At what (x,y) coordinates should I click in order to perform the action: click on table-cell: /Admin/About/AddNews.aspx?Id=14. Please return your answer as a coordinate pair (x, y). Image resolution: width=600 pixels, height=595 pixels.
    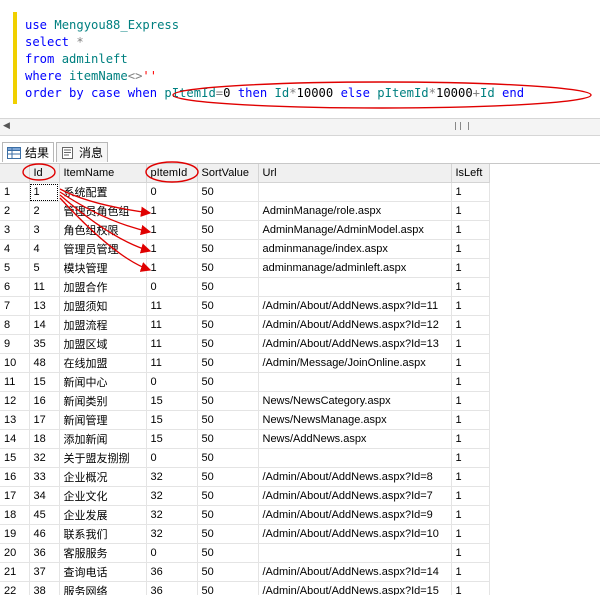
    Looking at the image, I should click on (355, 572).